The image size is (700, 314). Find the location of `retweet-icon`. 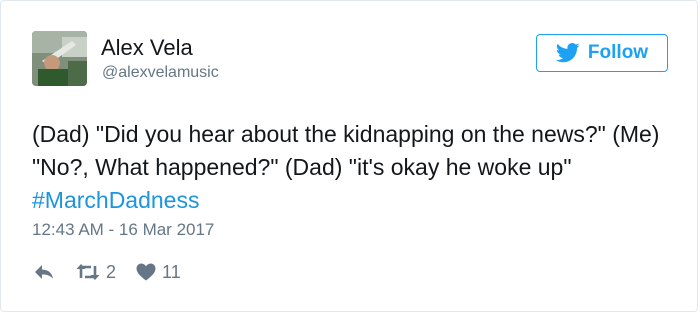

retweet-icon is located at coordinates (88, 272).